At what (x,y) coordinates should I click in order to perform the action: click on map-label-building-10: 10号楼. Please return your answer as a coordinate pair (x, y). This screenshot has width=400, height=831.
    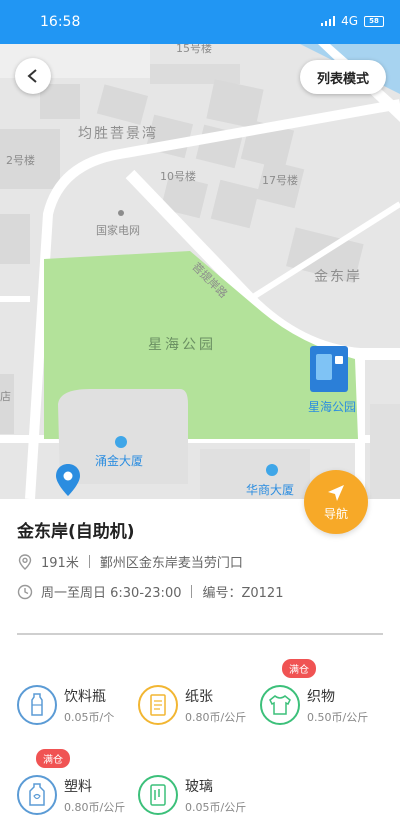
    Looking at the image, I should click on (178, 176).